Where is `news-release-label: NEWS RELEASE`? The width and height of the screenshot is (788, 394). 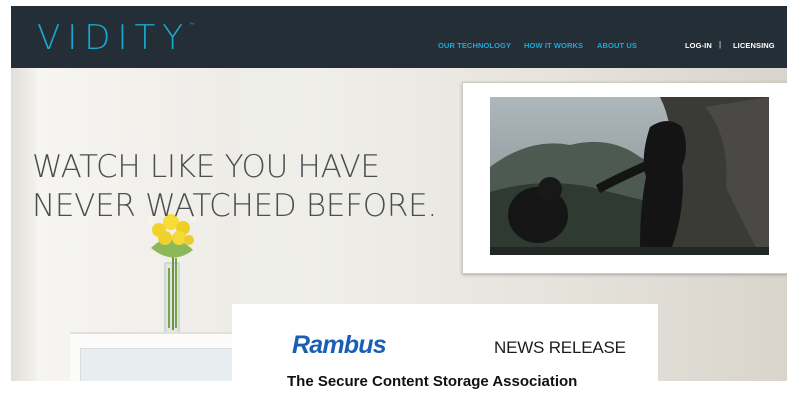
news-release-label: NEWS RELEASE is located at coordinates (560, 347).